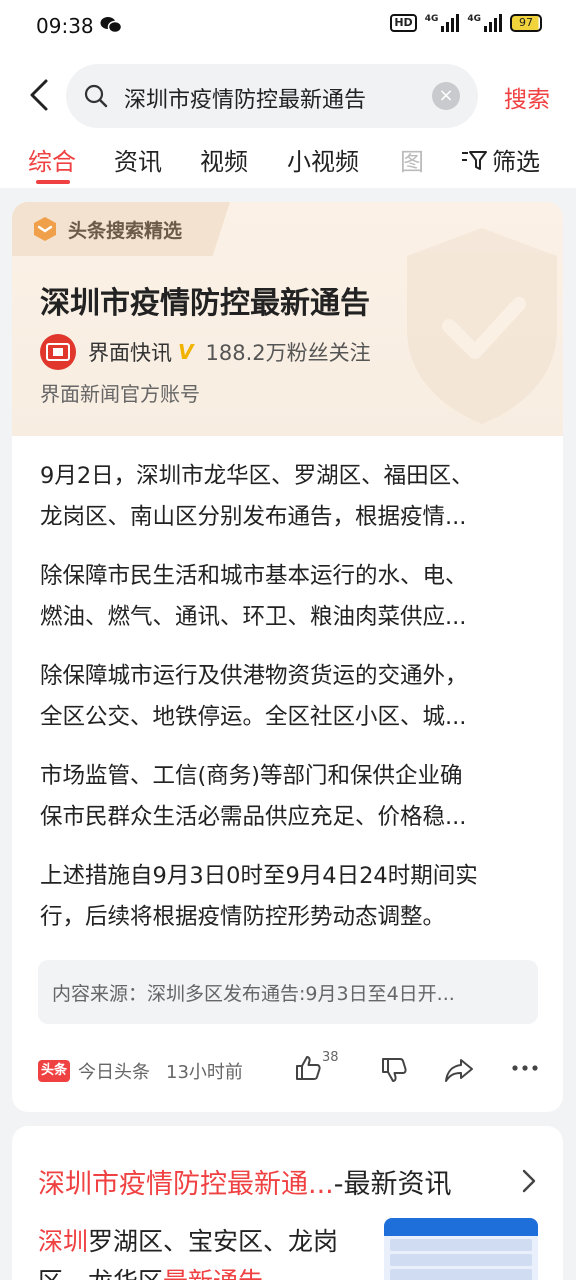 The width and height of the screenshot is (576, 1280). What do you see at coordinates (431, 19) in the screenshot?
I see `network-label: 4G` at bounding box center [431, 19].